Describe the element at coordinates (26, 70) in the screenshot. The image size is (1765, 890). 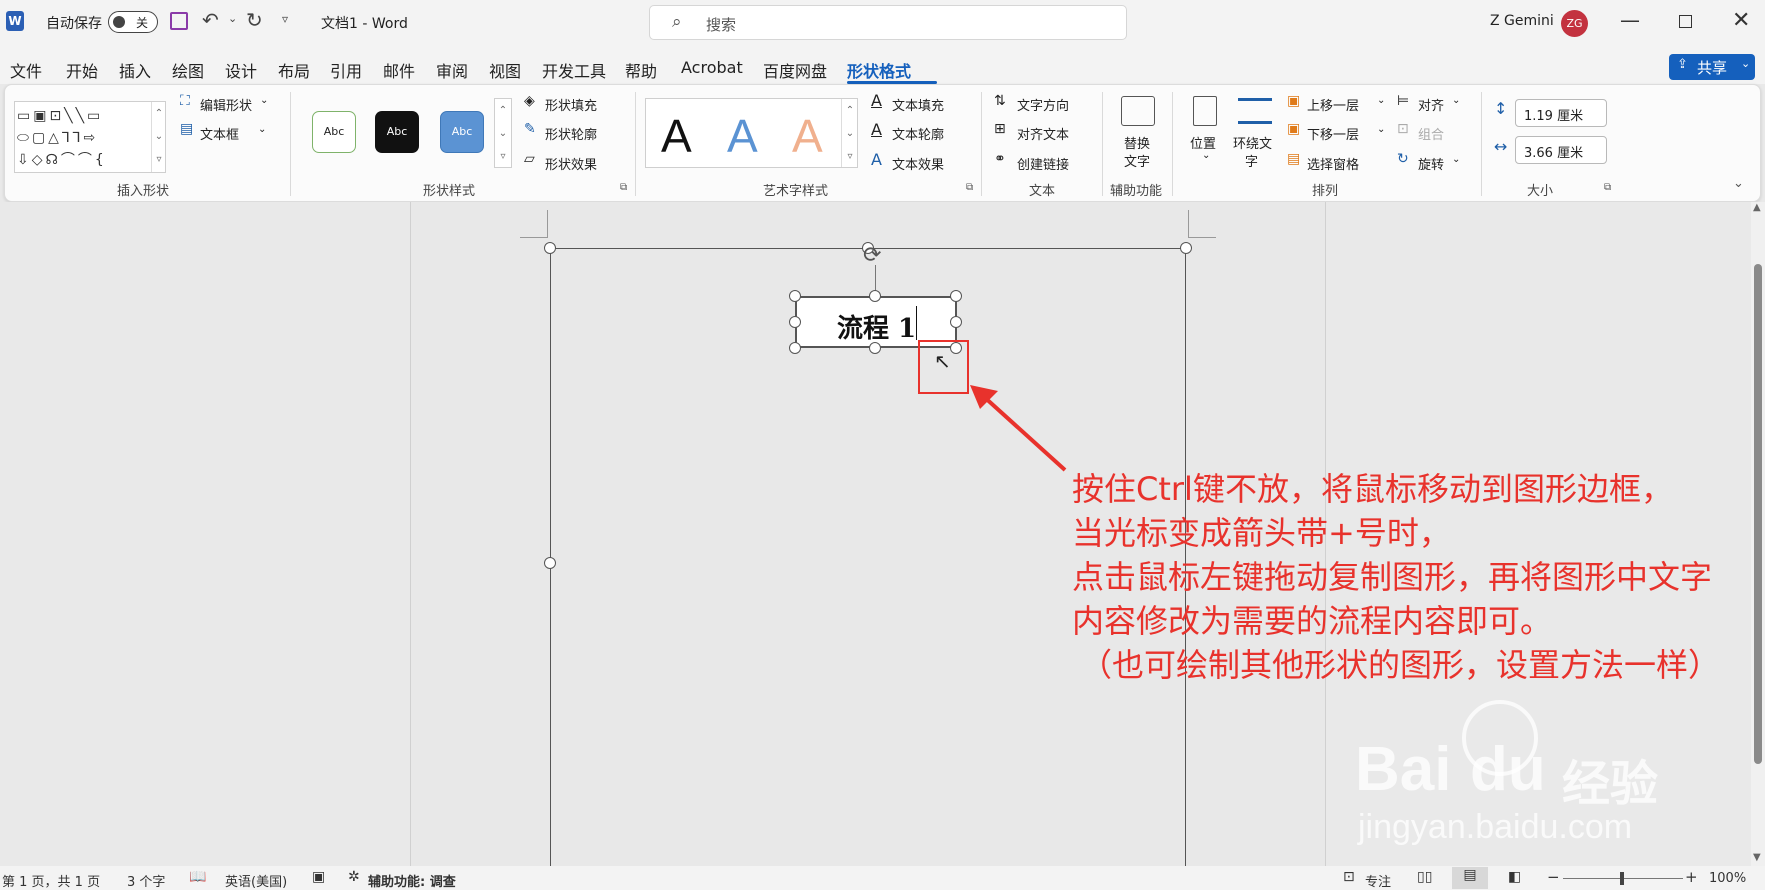
I see `tab-file: 文件` at that location.